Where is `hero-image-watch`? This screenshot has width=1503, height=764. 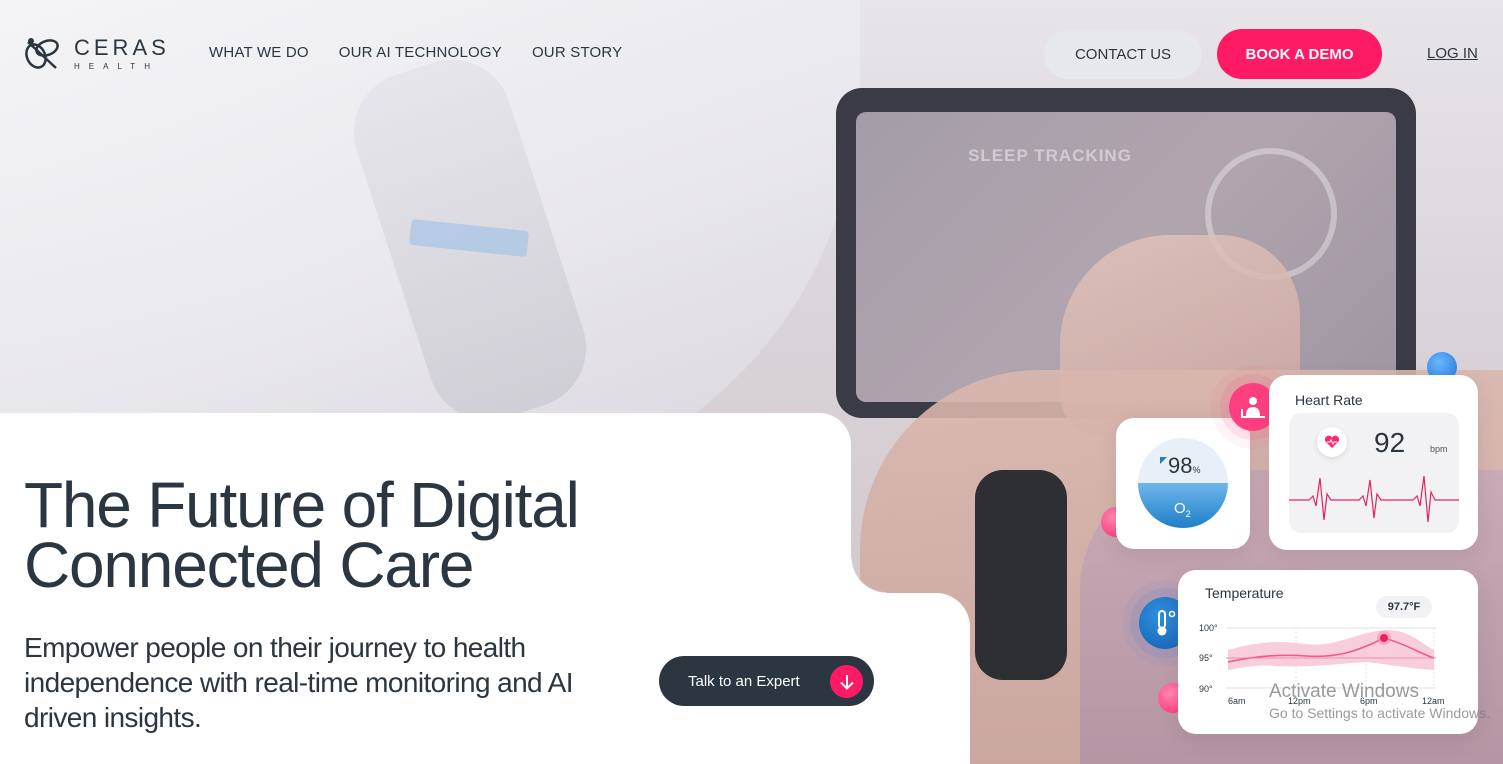 hero-image-watch is located at coordinates (1021, 575).